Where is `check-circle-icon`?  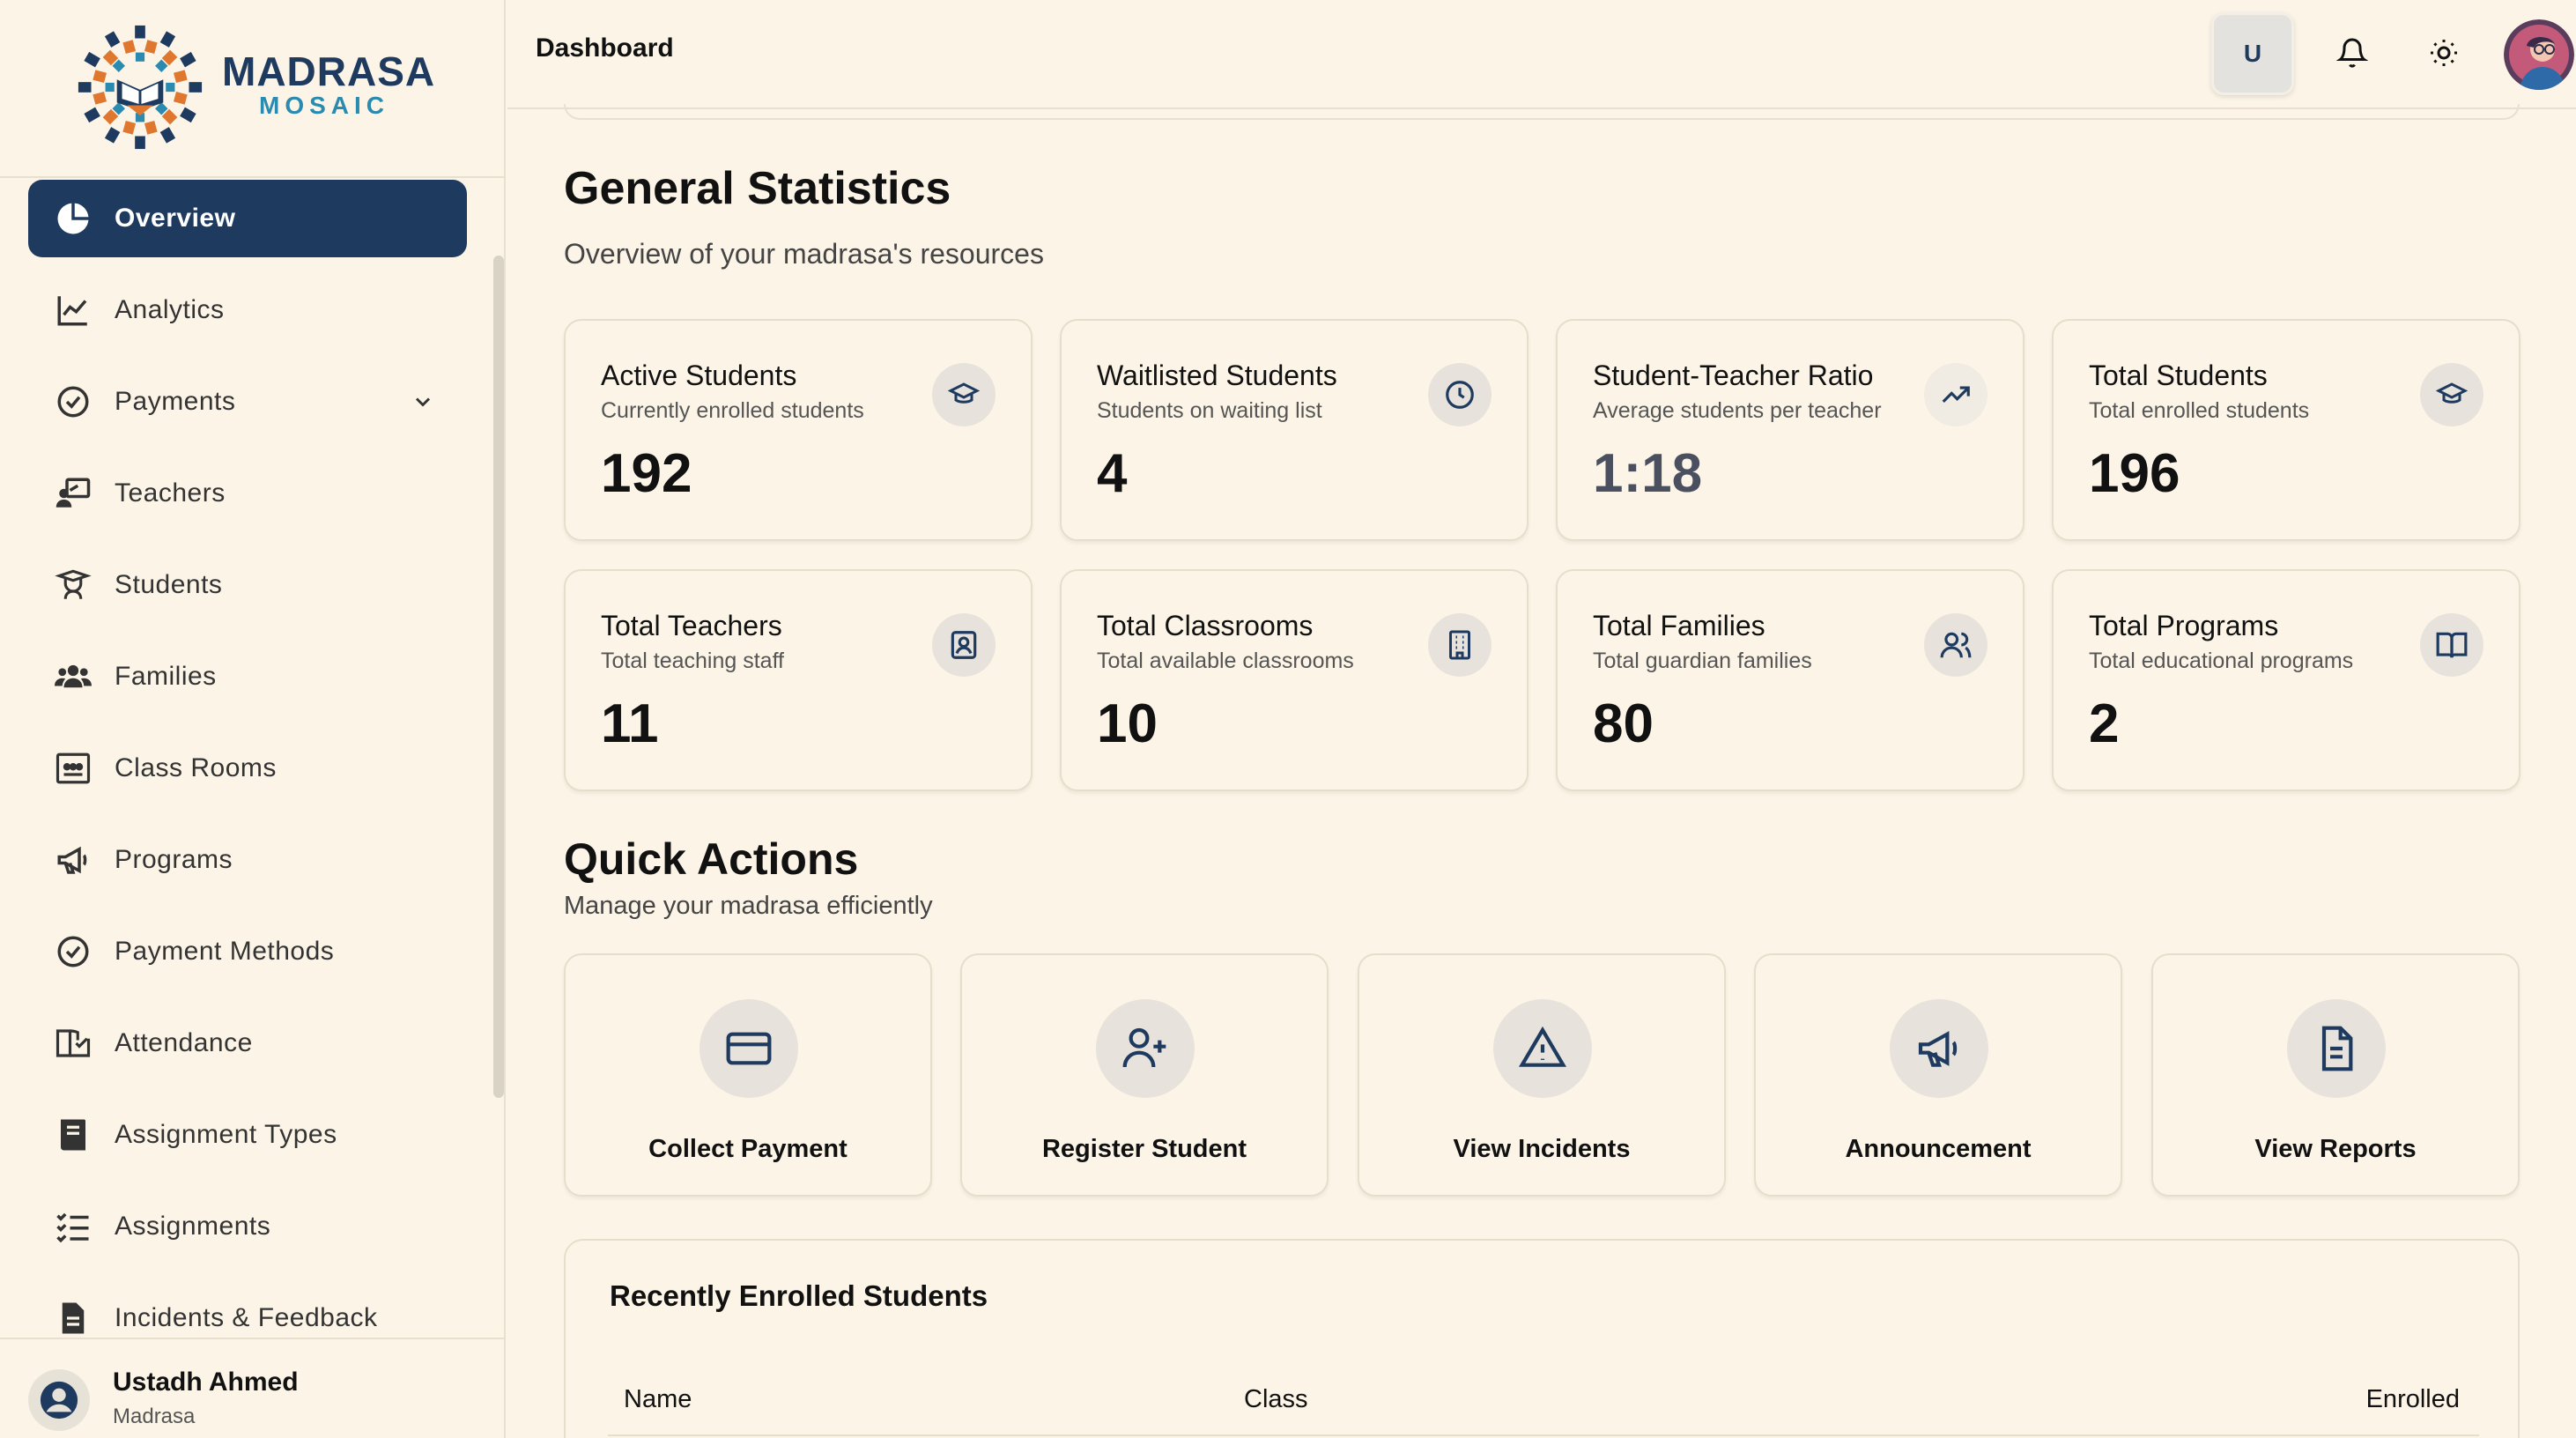 check-circle-icon is located at coordinates (73, 402).